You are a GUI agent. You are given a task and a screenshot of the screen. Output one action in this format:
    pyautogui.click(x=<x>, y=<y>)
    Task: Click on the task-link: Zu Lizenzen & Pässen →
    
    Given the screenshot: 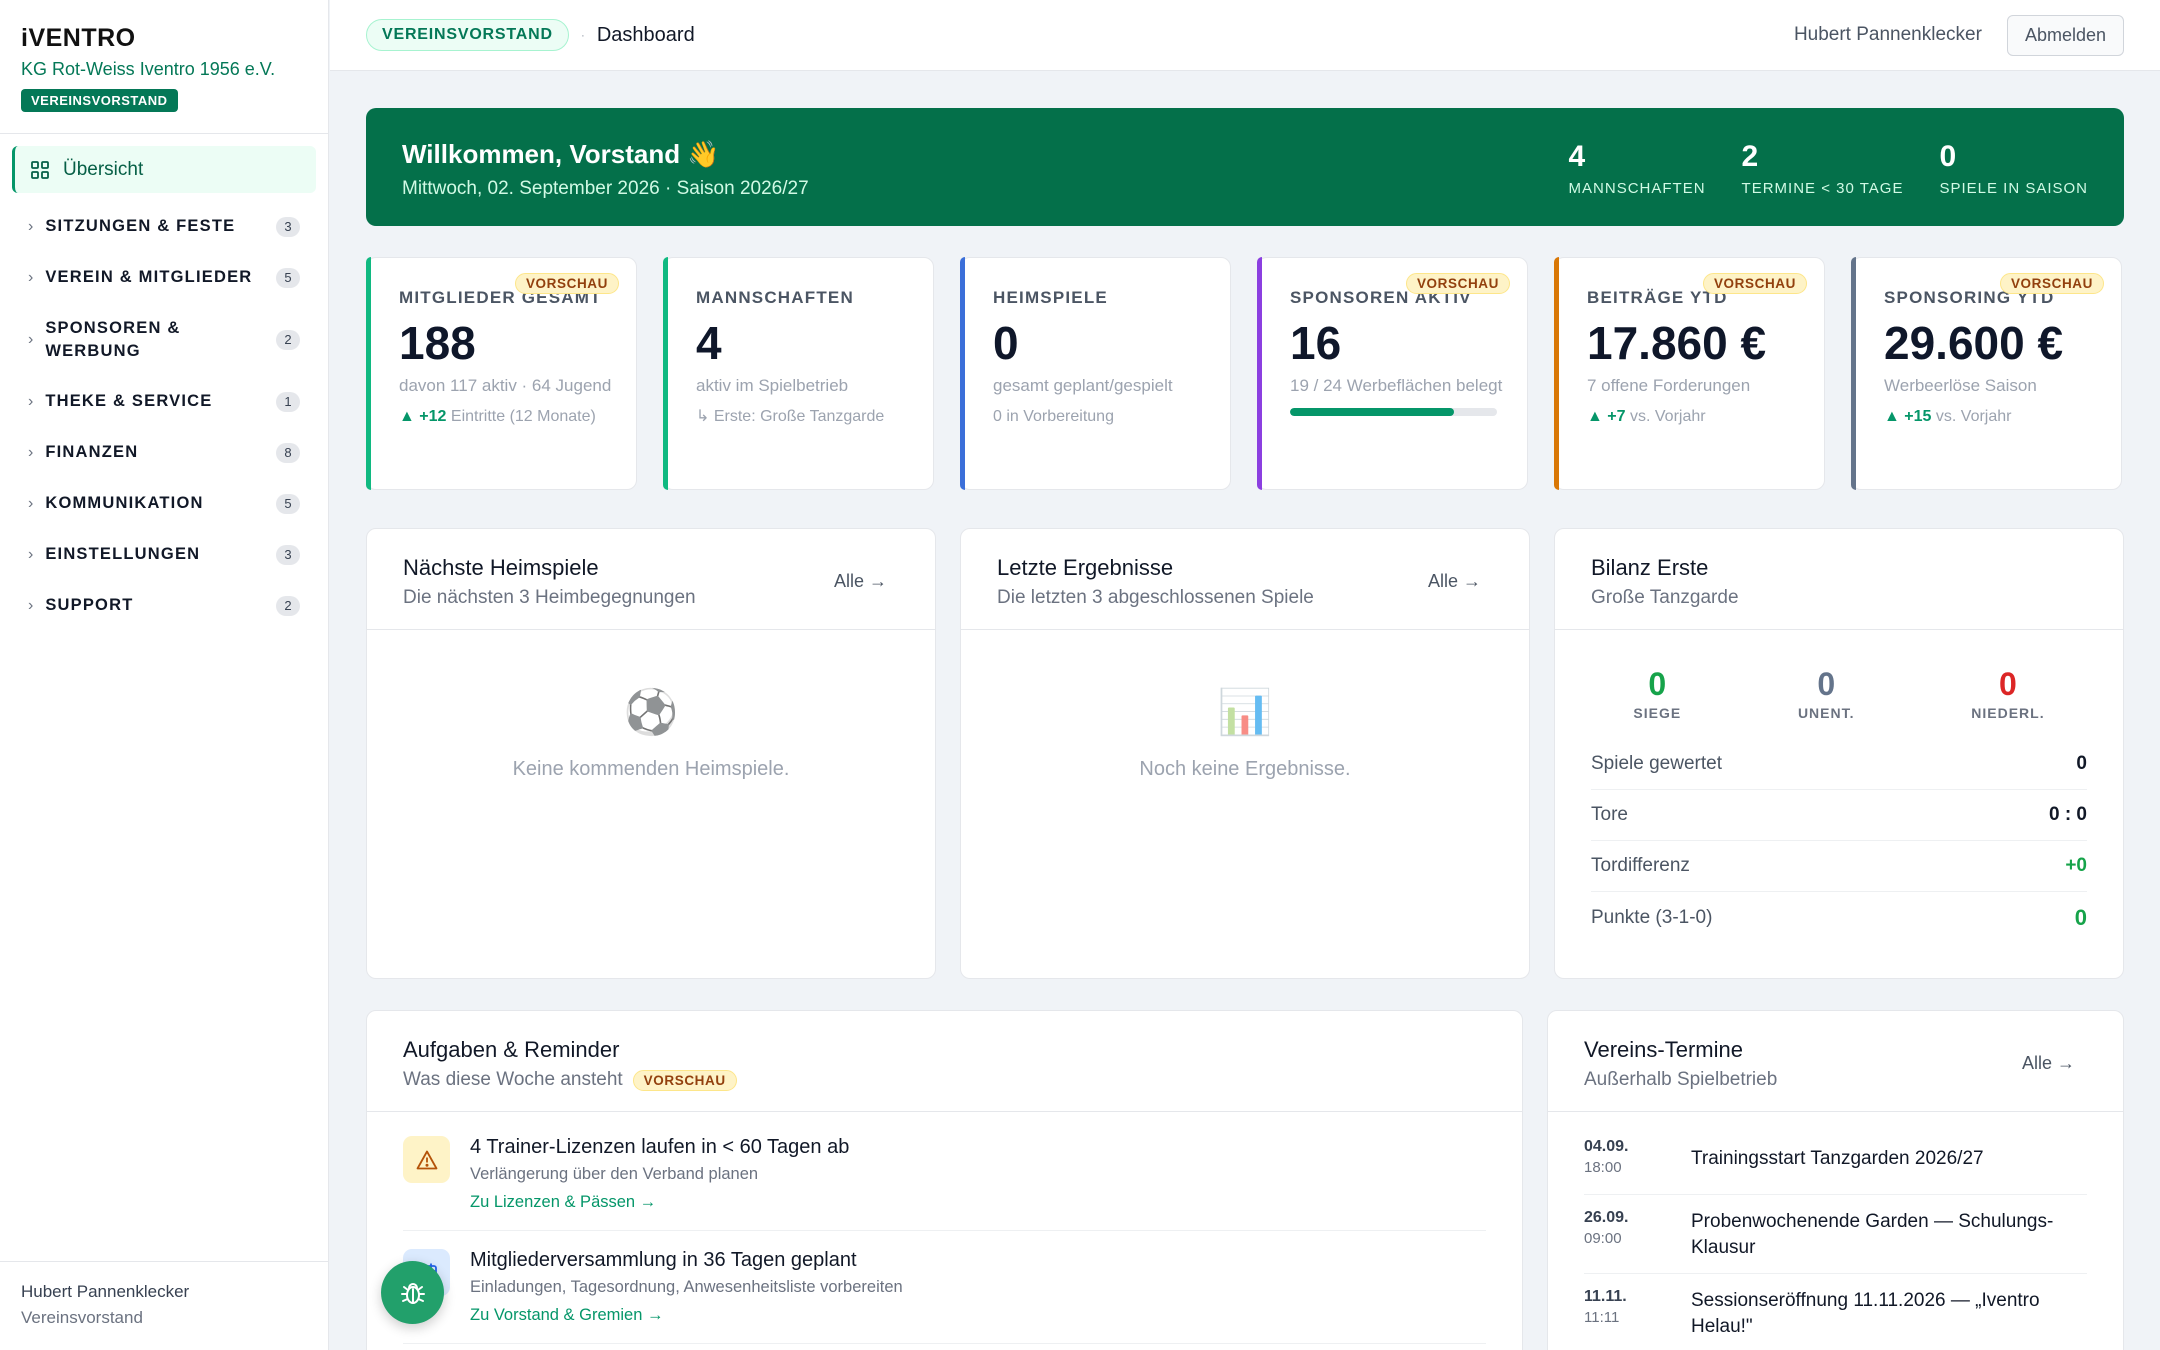 What is the action you would take?
    pyautogui.click(x=659, y=1202)
    